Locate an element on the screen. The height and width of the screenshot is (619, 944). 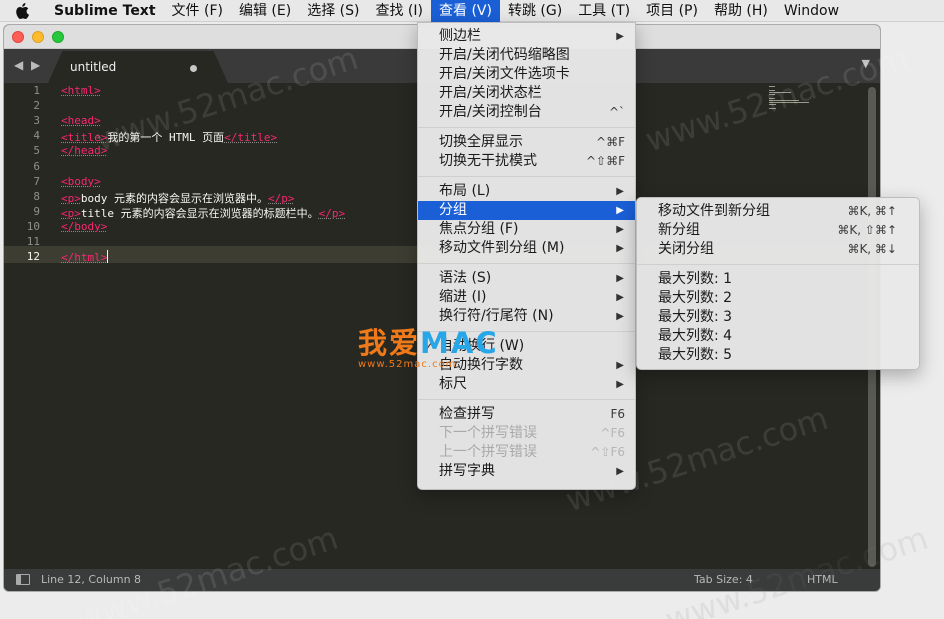
menu-item: 开启/关闭代码缩略图 is located at coordinates (526, 55).